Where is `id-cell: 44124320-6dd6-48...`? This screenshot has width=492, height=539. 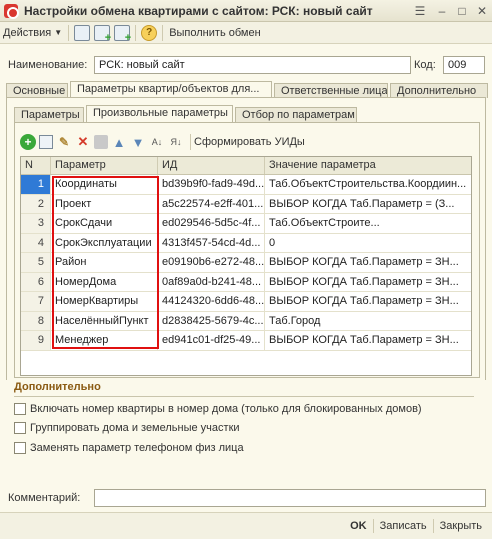
id-cell: 44124320-6dd6-48... is located at coordinates (211, 301).